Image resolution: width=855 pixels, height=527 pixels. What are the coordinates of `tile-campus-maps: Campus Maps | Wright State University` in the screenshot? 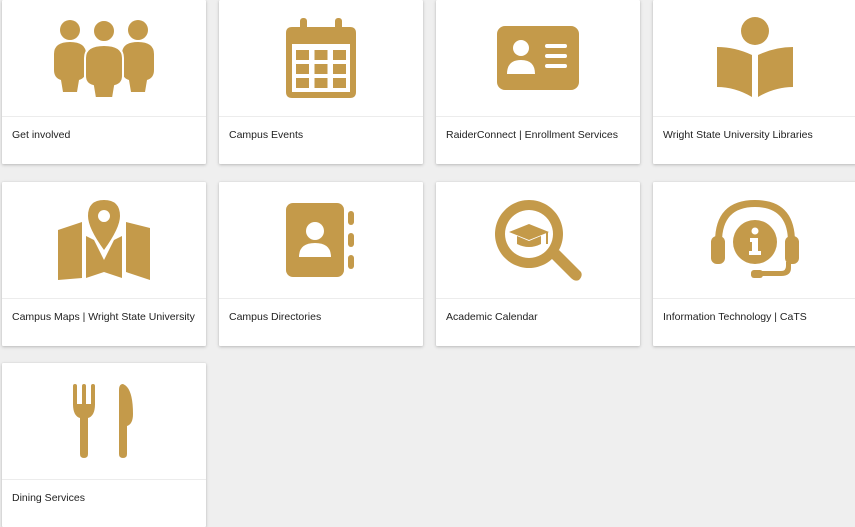 It's located at (104, 264).